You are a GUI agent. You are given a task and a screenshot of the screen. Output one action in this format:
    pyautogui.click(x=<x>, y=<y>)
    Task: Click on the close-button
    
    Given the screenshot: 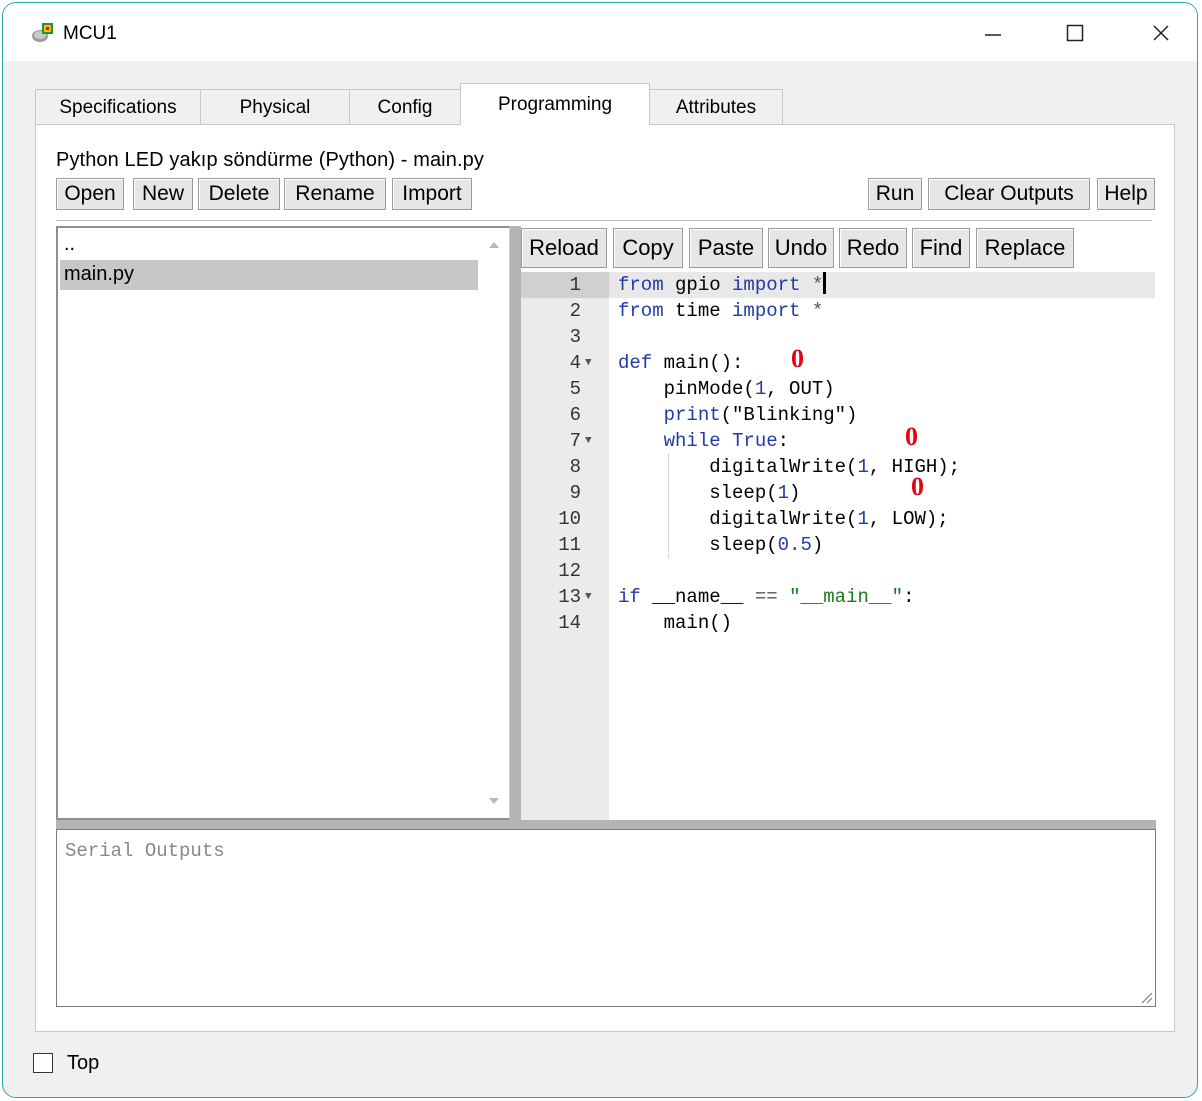 What is the action you would take?
    pyautogui.click(x=1161, y=33)
    